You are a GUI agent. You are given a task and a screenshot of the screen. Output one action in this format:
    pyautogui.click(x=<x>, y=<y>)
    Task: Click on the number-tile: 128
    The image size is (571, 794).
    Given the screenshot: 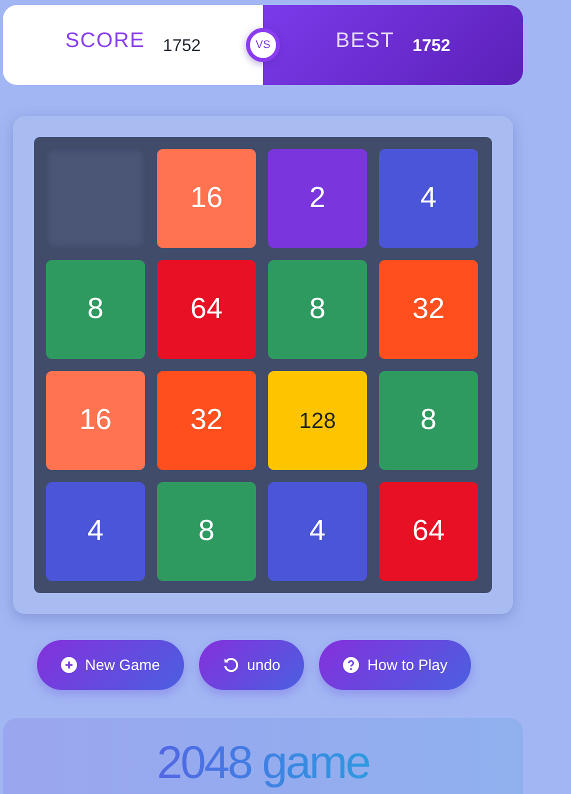 What is the action you would take?
    pyautogui.click(x=317, y=420)
    